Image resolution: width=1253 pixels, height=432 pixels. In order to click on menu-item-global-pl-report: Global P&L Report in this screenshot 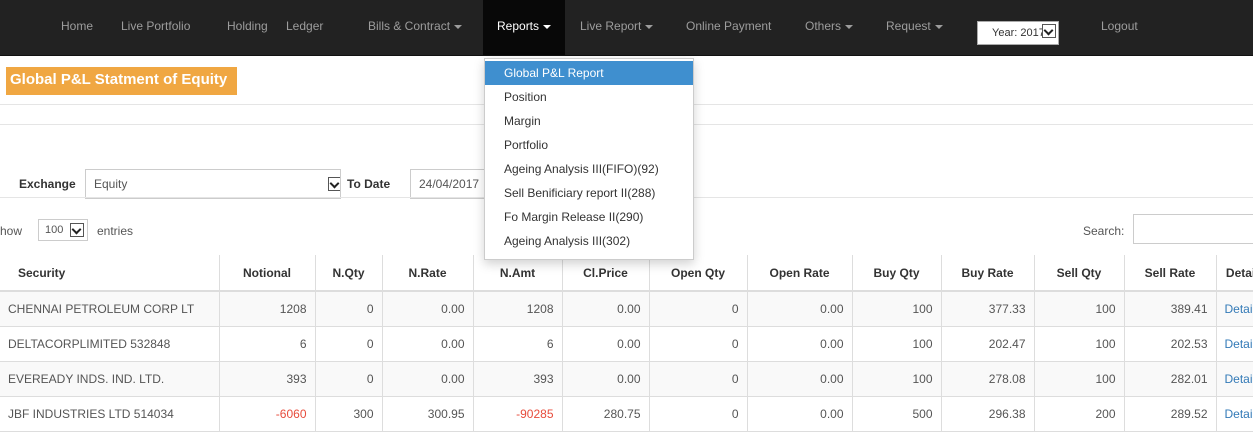, I will do `click(589, 73)`.